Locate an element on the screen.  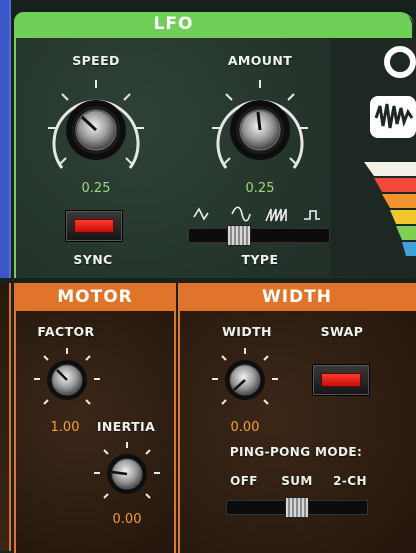
swap-switch is located at coordinates (341, 380).